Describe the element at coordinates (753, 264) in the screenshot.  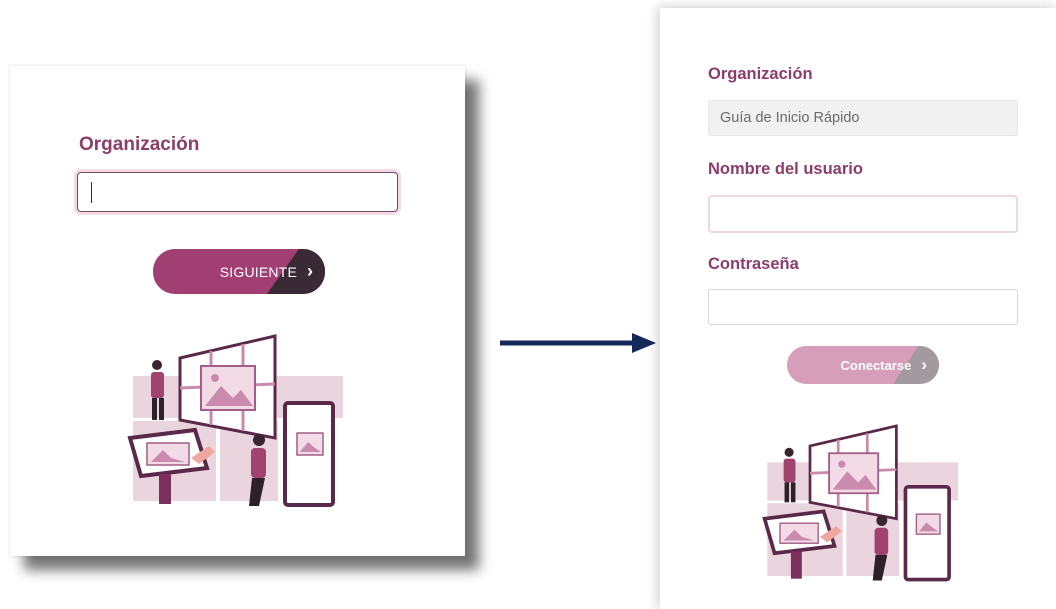
I see `password-label: Contraseña` at that location.